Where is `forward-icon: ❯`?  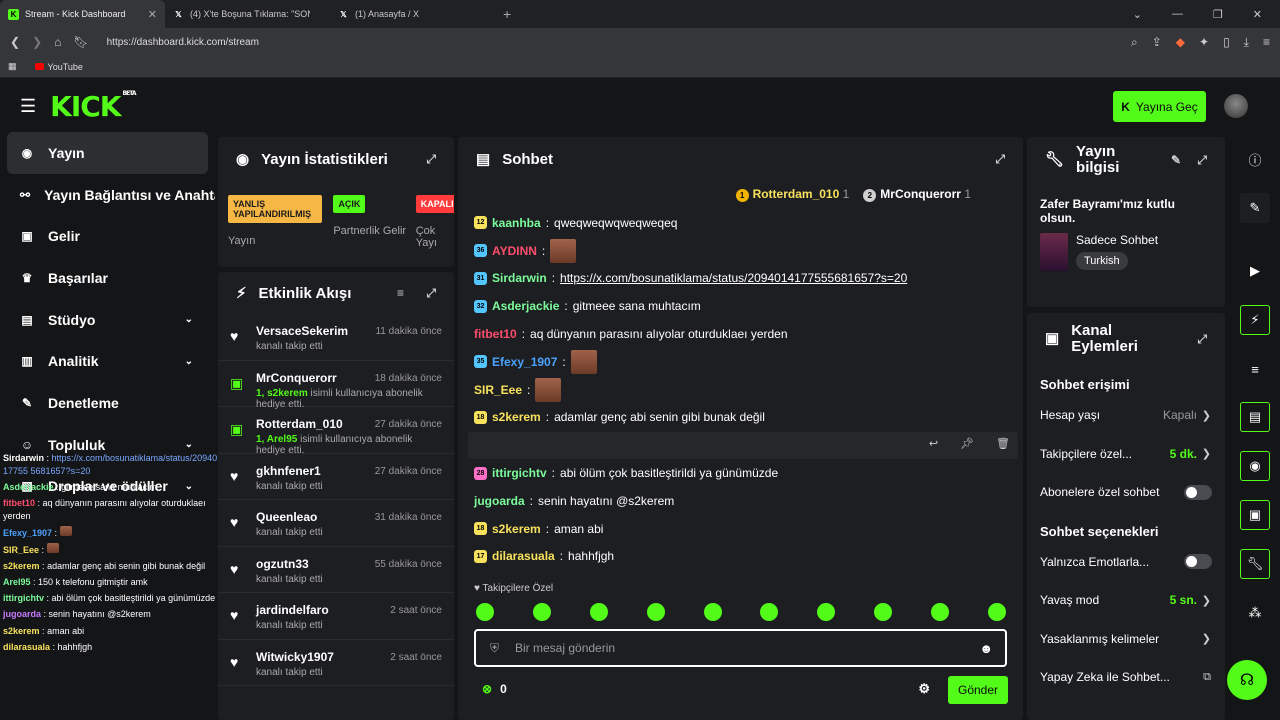 forward-icon: ❯ is located at coordinates (37, 42).